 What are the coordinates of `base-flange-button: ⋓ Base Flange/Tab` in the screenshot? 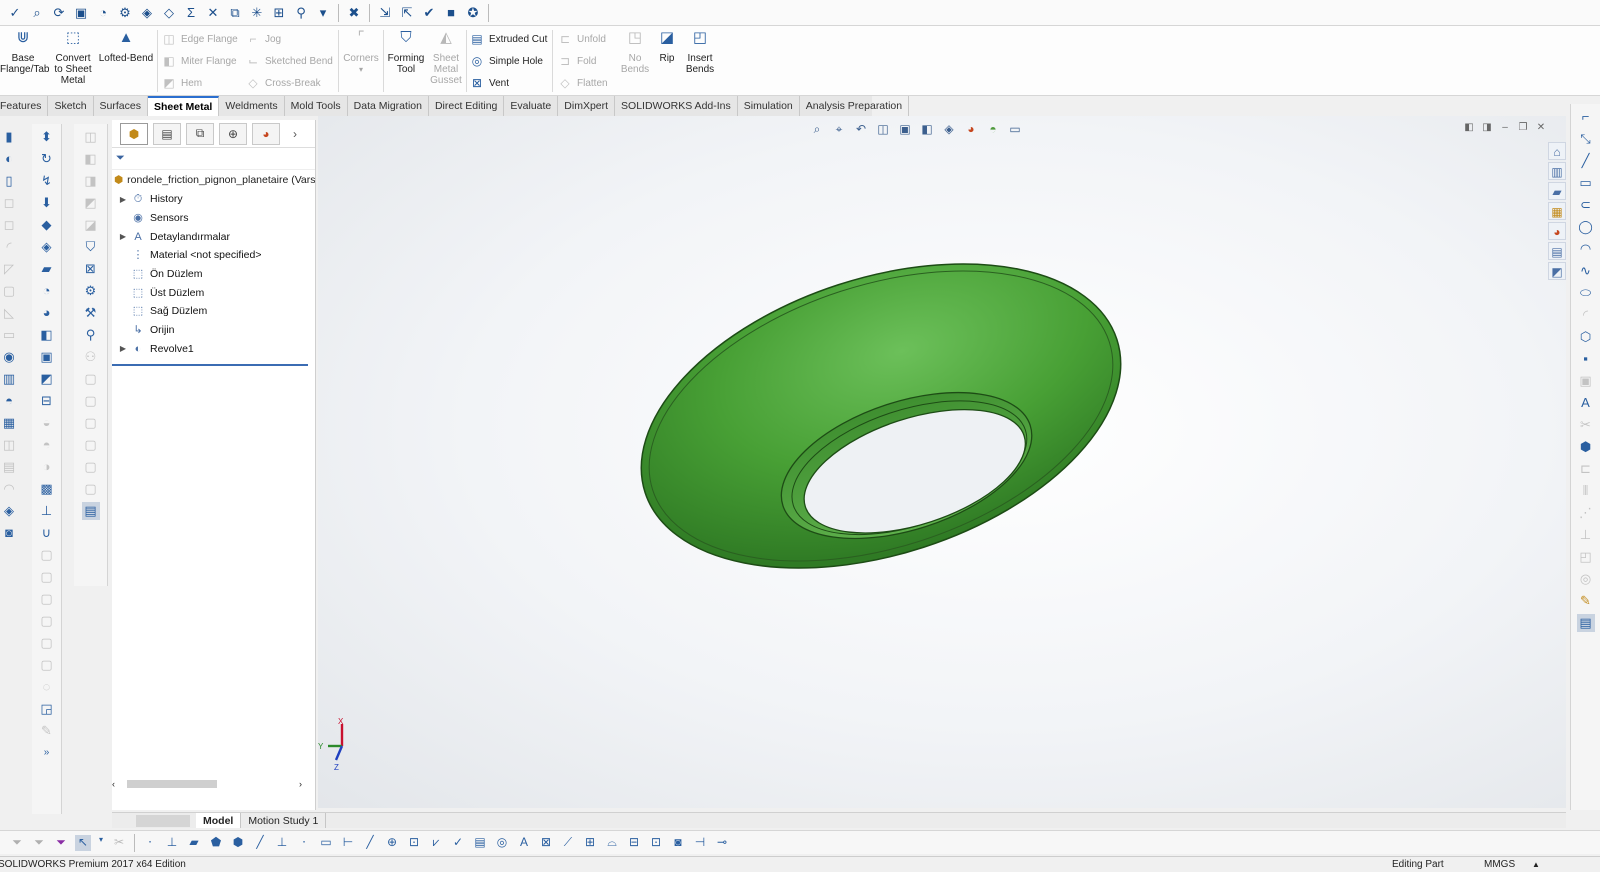 It's located at (24, 52).